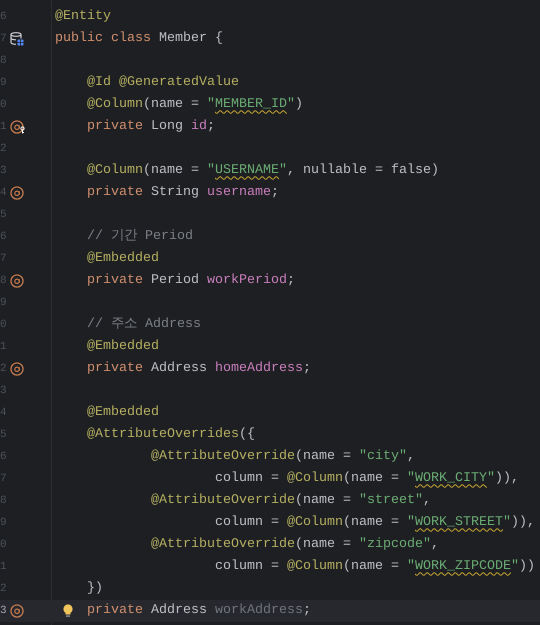 The image size is (540, 625). What do you see at coordinates (363, 170) in the screenshot?
I see `code-text: , nullable = false)` at bounding box center [363, 170].